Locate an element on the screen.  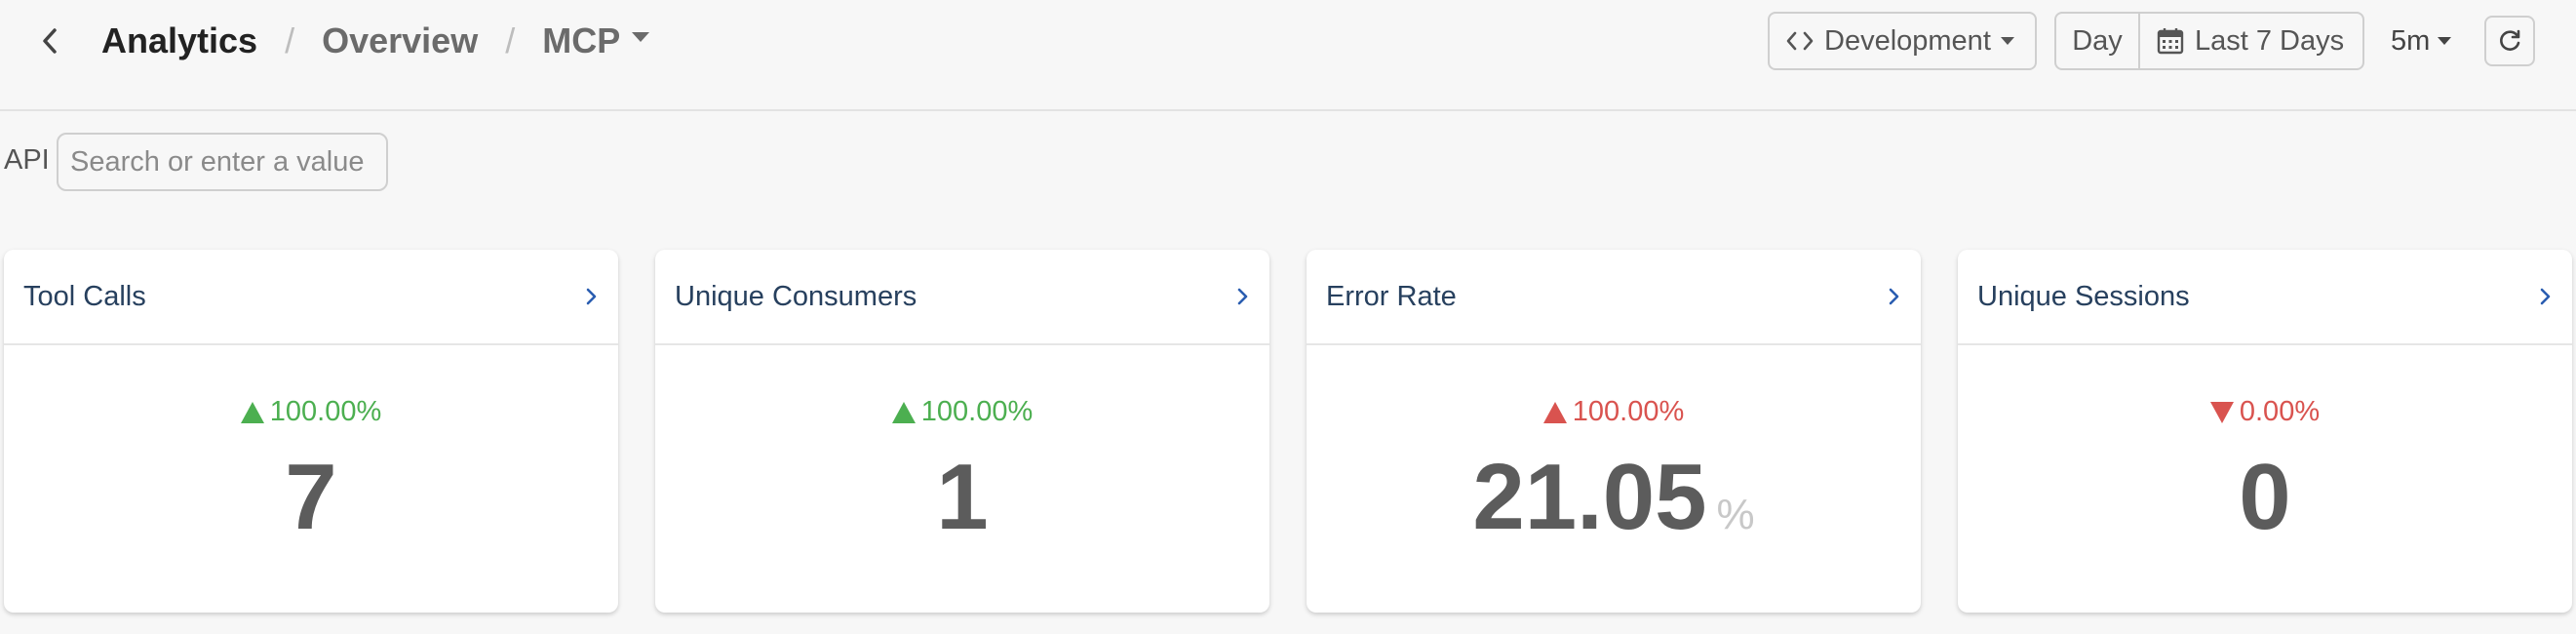
card-body: 100.00% 21.05 % is located at coordinates (1614, 478).